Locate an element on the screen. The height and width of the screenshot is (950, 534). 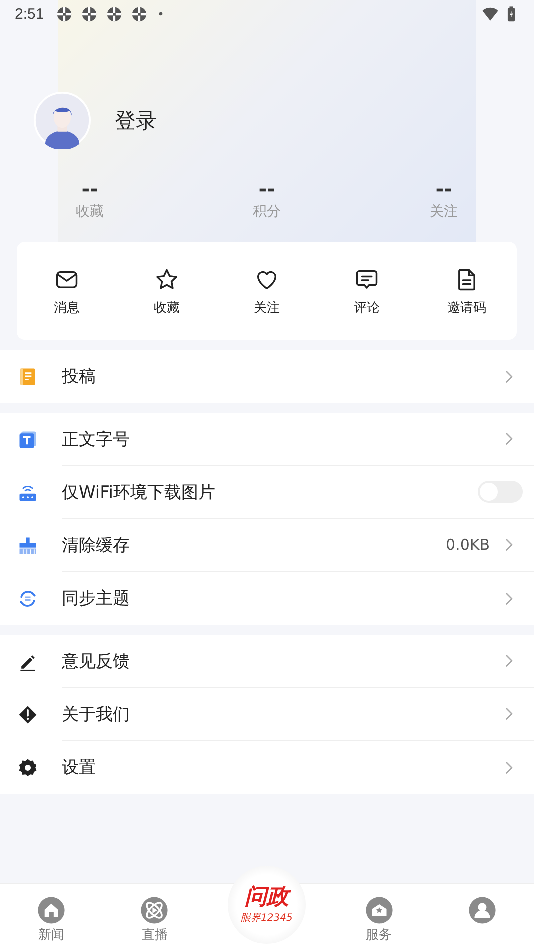
shortcut-button: 评论 is located at coordinates (367, 291).